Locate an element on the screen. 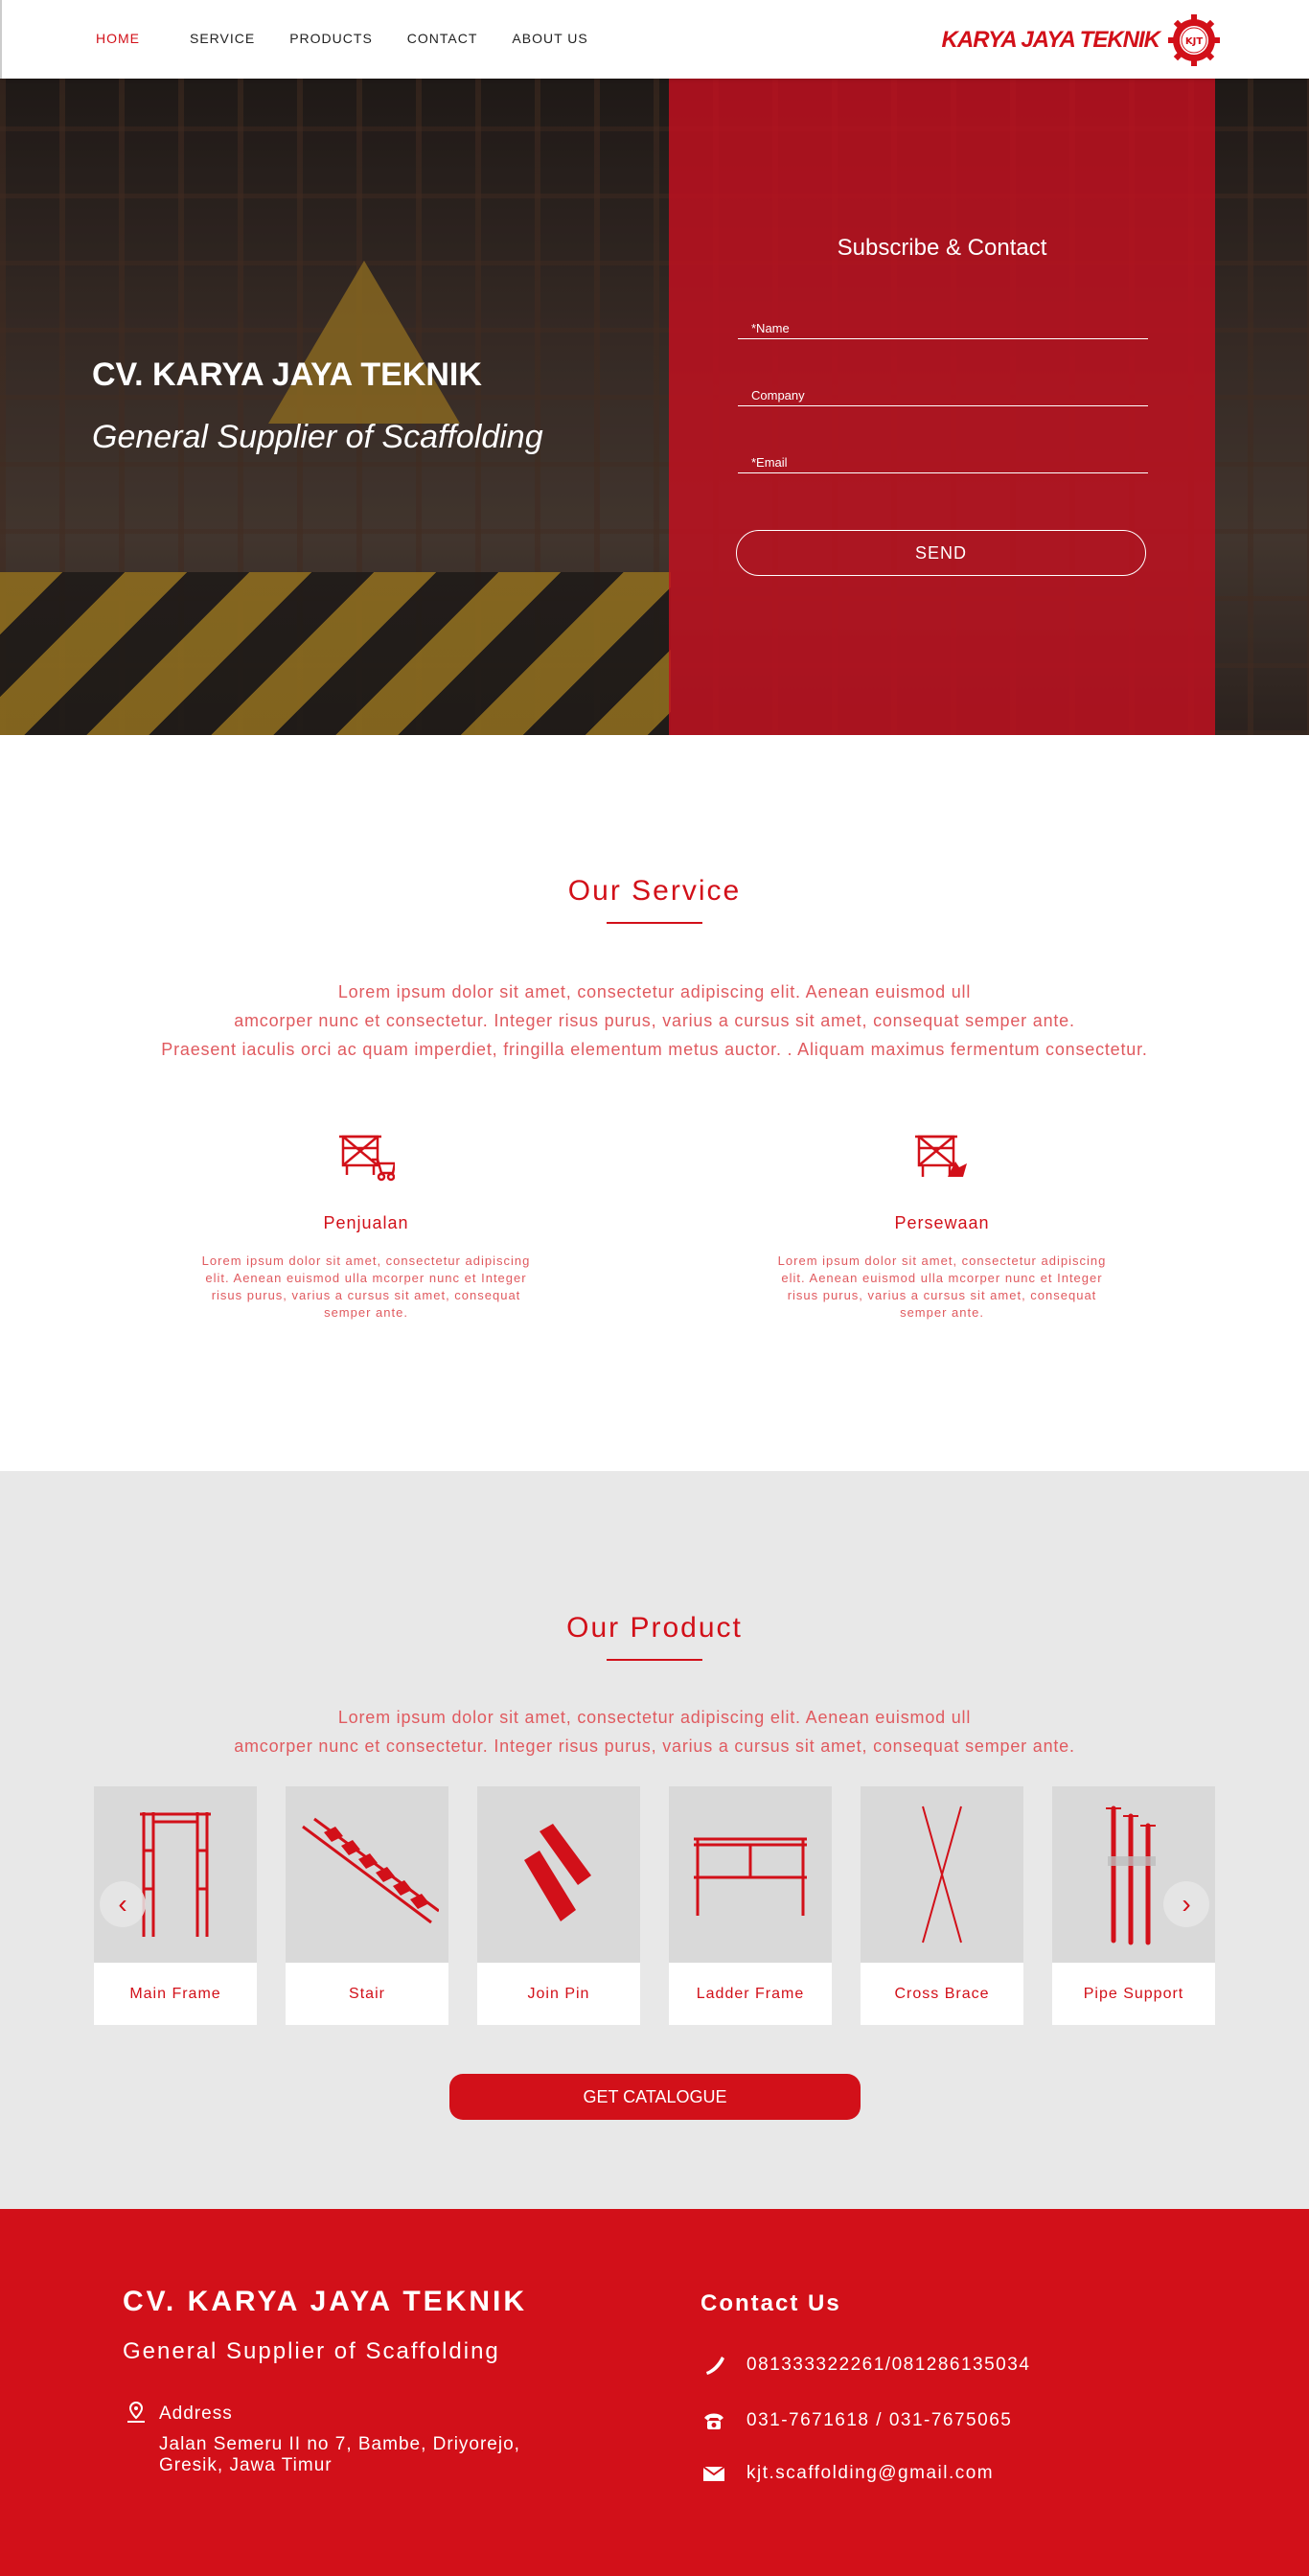 This screenshot has width=1309, height=2576. main-frame-icon is located at coordinates (176, 1874).